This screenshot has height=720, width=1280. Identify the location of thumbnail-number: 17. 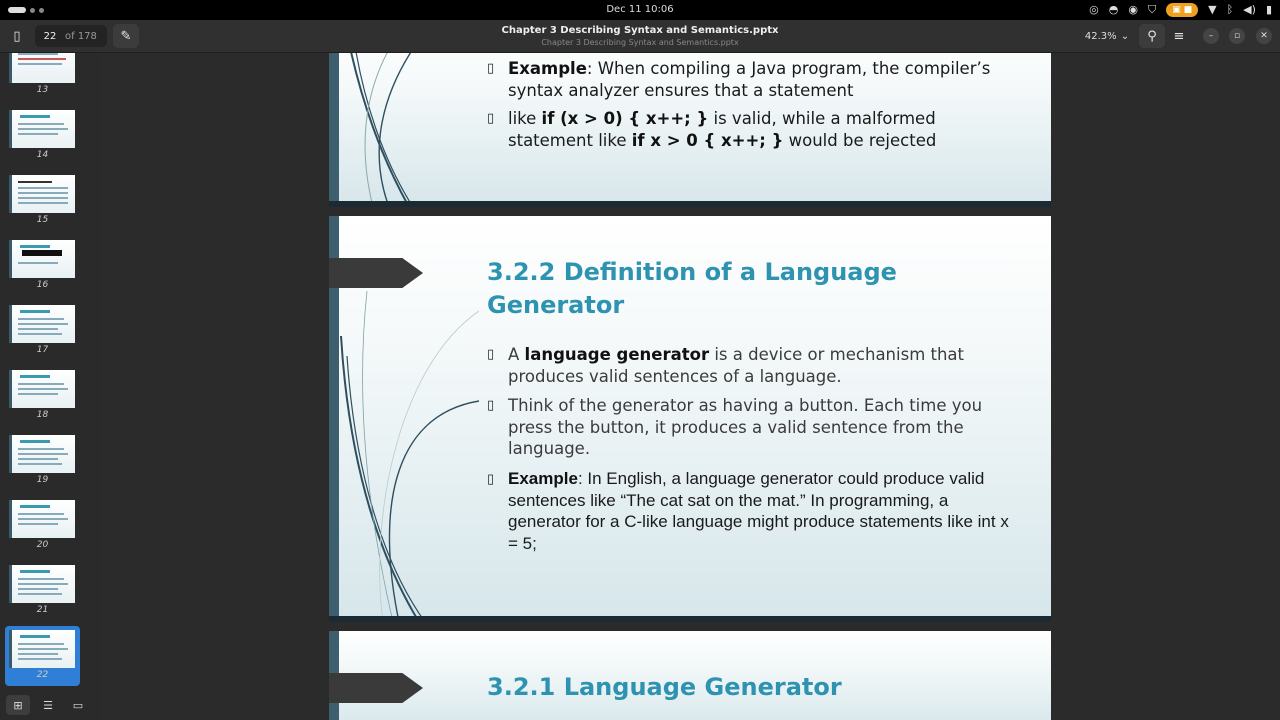
(42, 350).